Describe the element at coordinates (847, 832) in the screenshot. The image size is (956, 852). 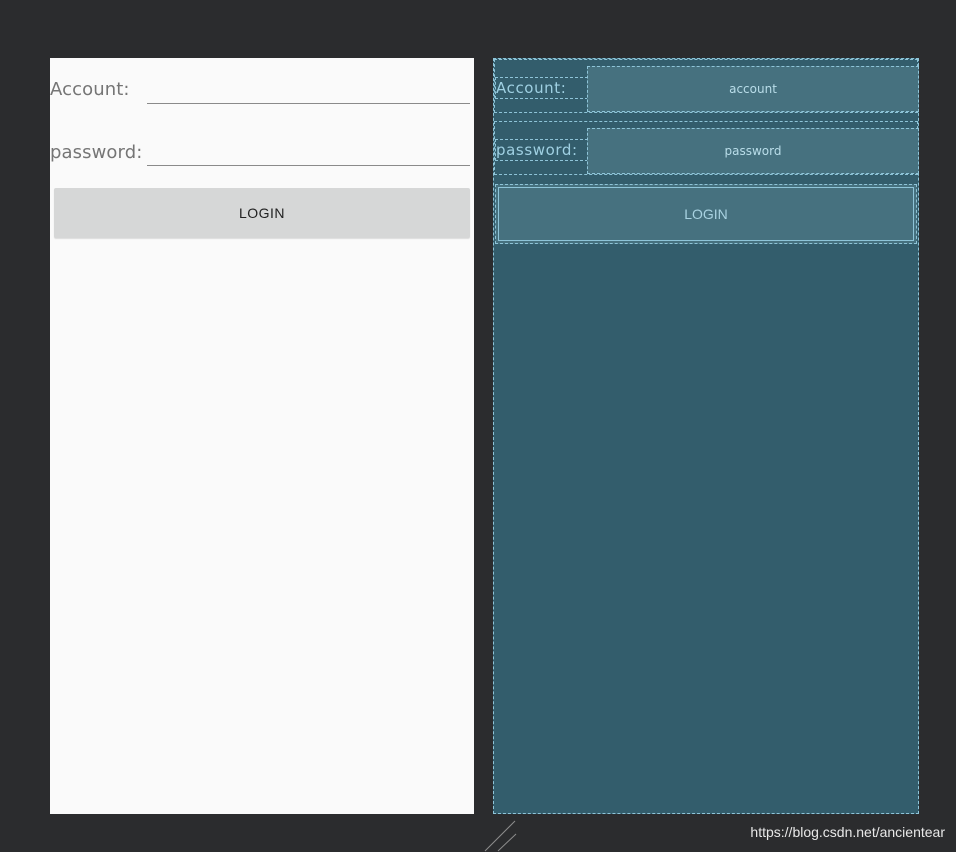
I see `watermark-url: https://blog.csdn.net/ancientear` at that location.